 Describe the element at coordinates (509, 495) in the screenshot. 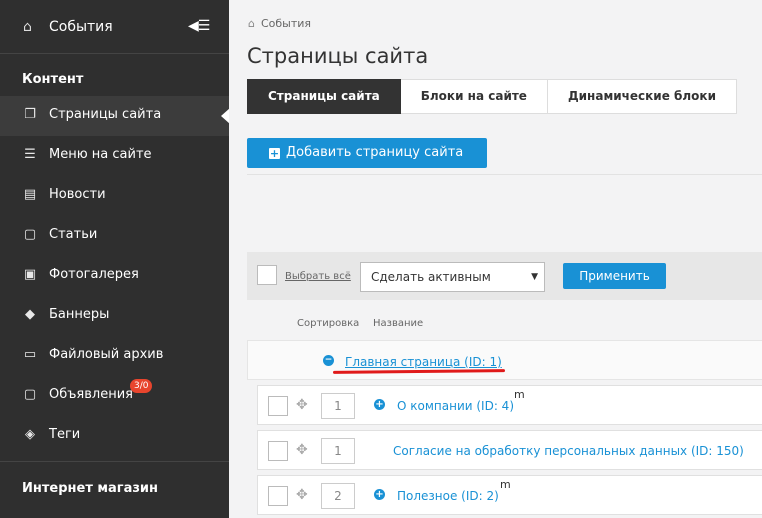

I see `table-row: ✥ 2 + Полезное (ID: 2) m` at that location.